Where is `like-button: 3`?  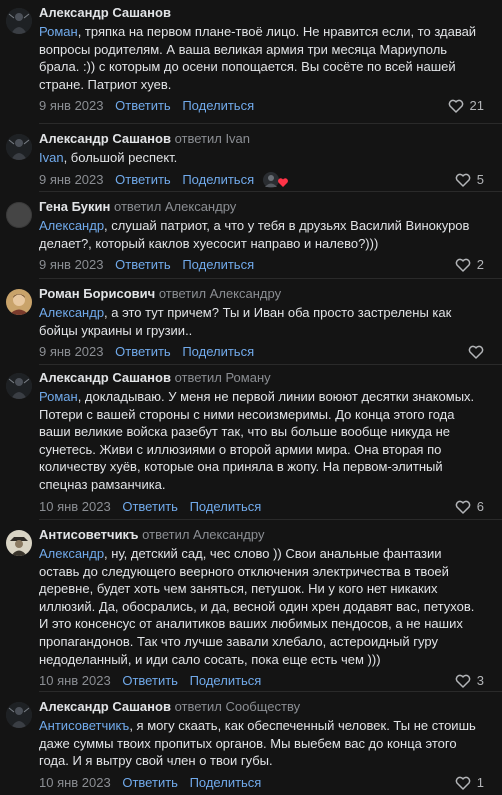
like-button: 3 is located at coordinates (469, 681).